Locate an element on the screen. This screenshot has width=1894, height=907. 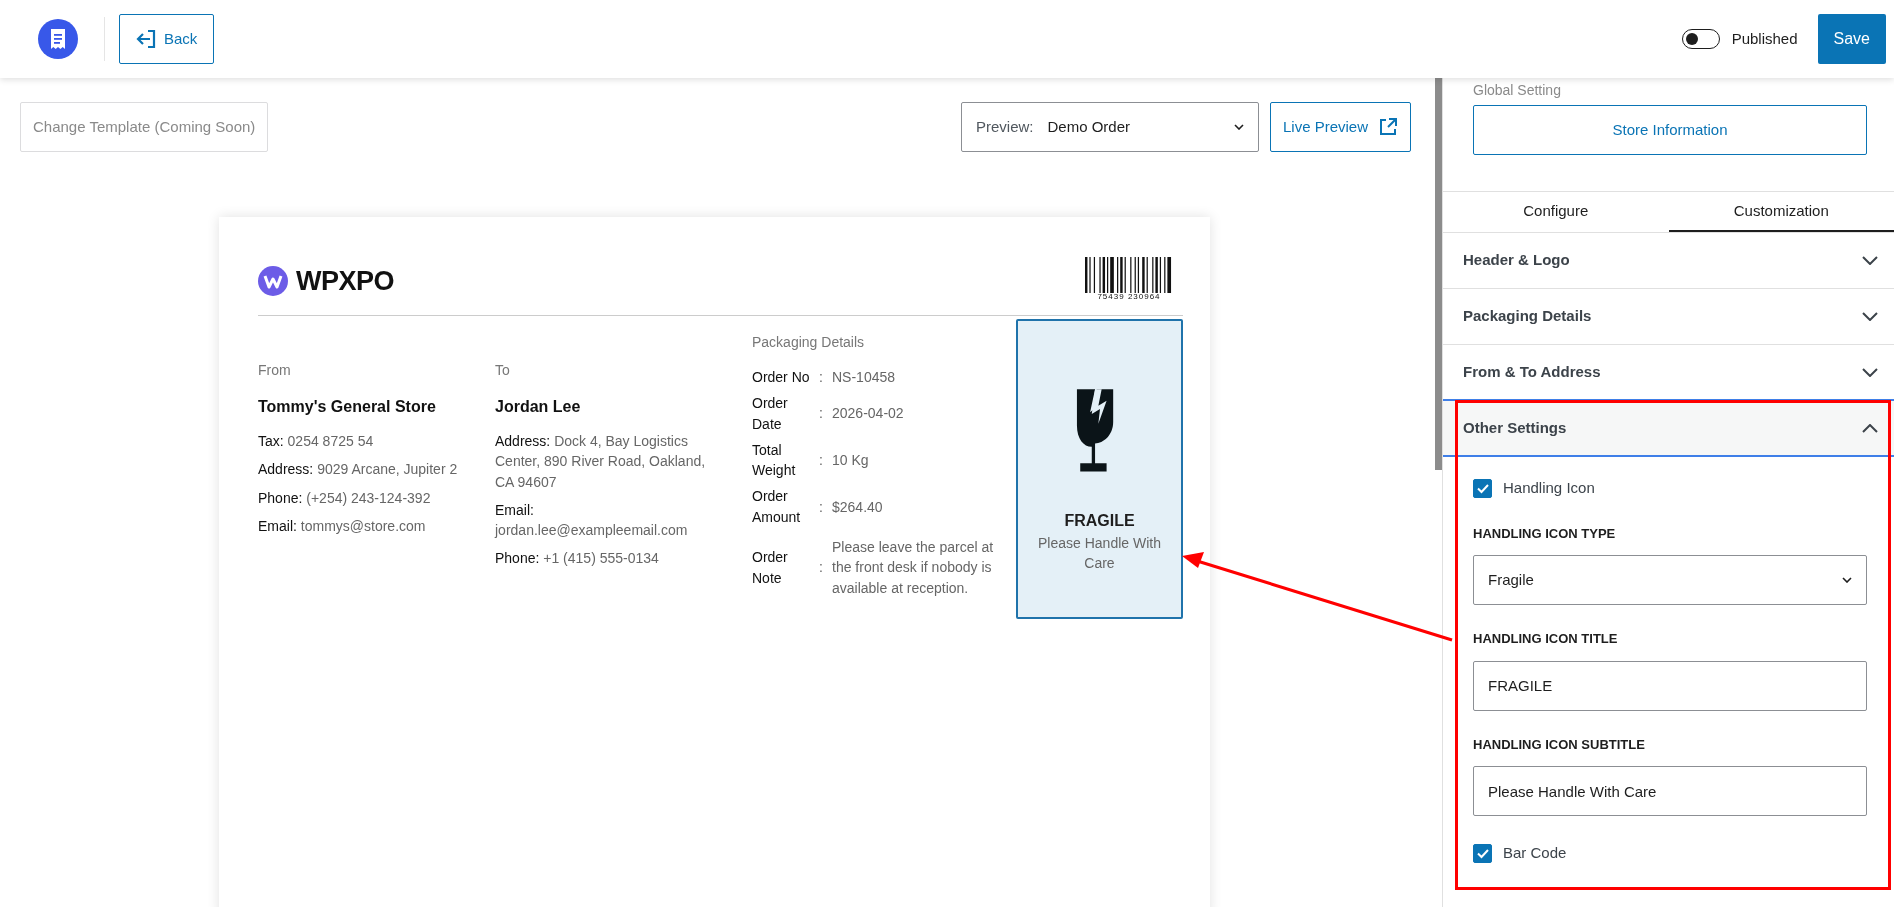
detail-value: Please leave the parcel at the front desk if nobody is available at reception. is located at coordinates (913, 568).